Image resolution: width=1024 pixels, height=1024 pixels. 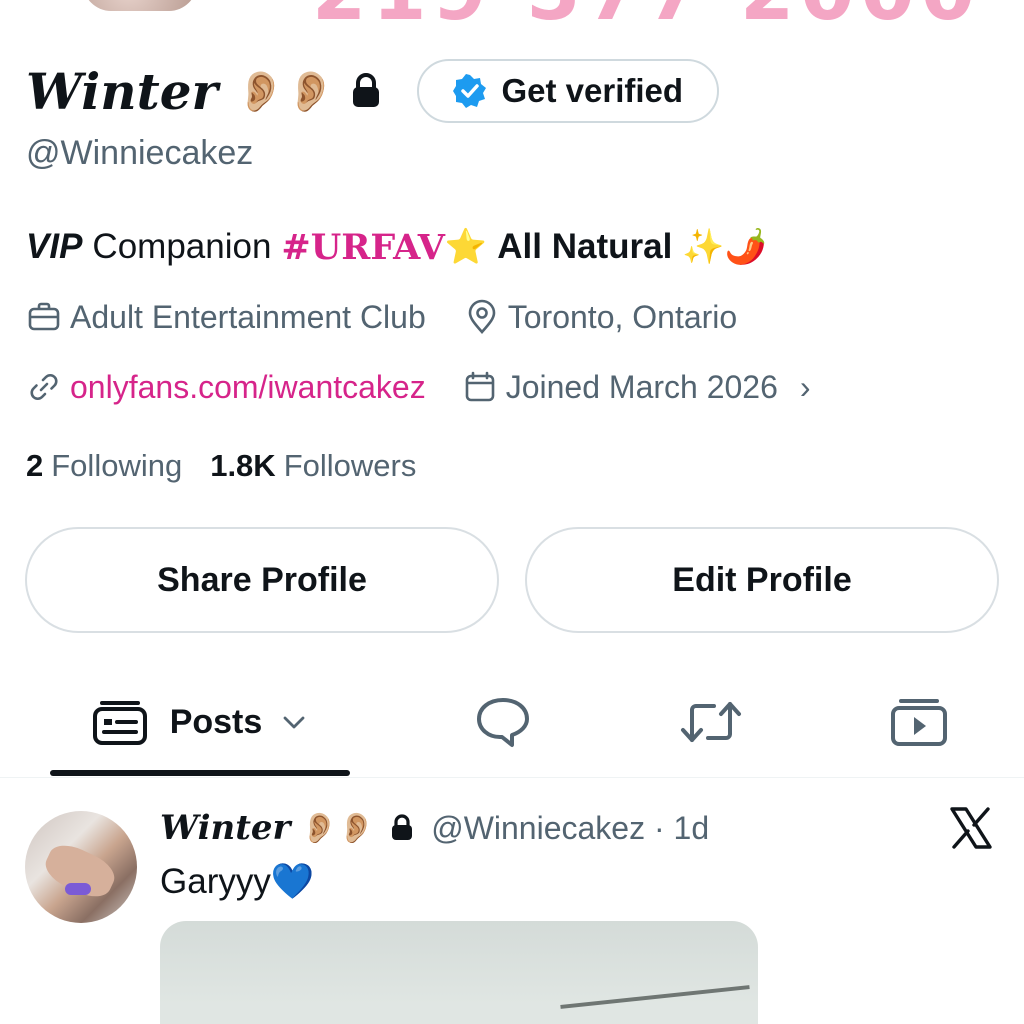 I want to click on x-logo-icon, so click(x=971, y=828).